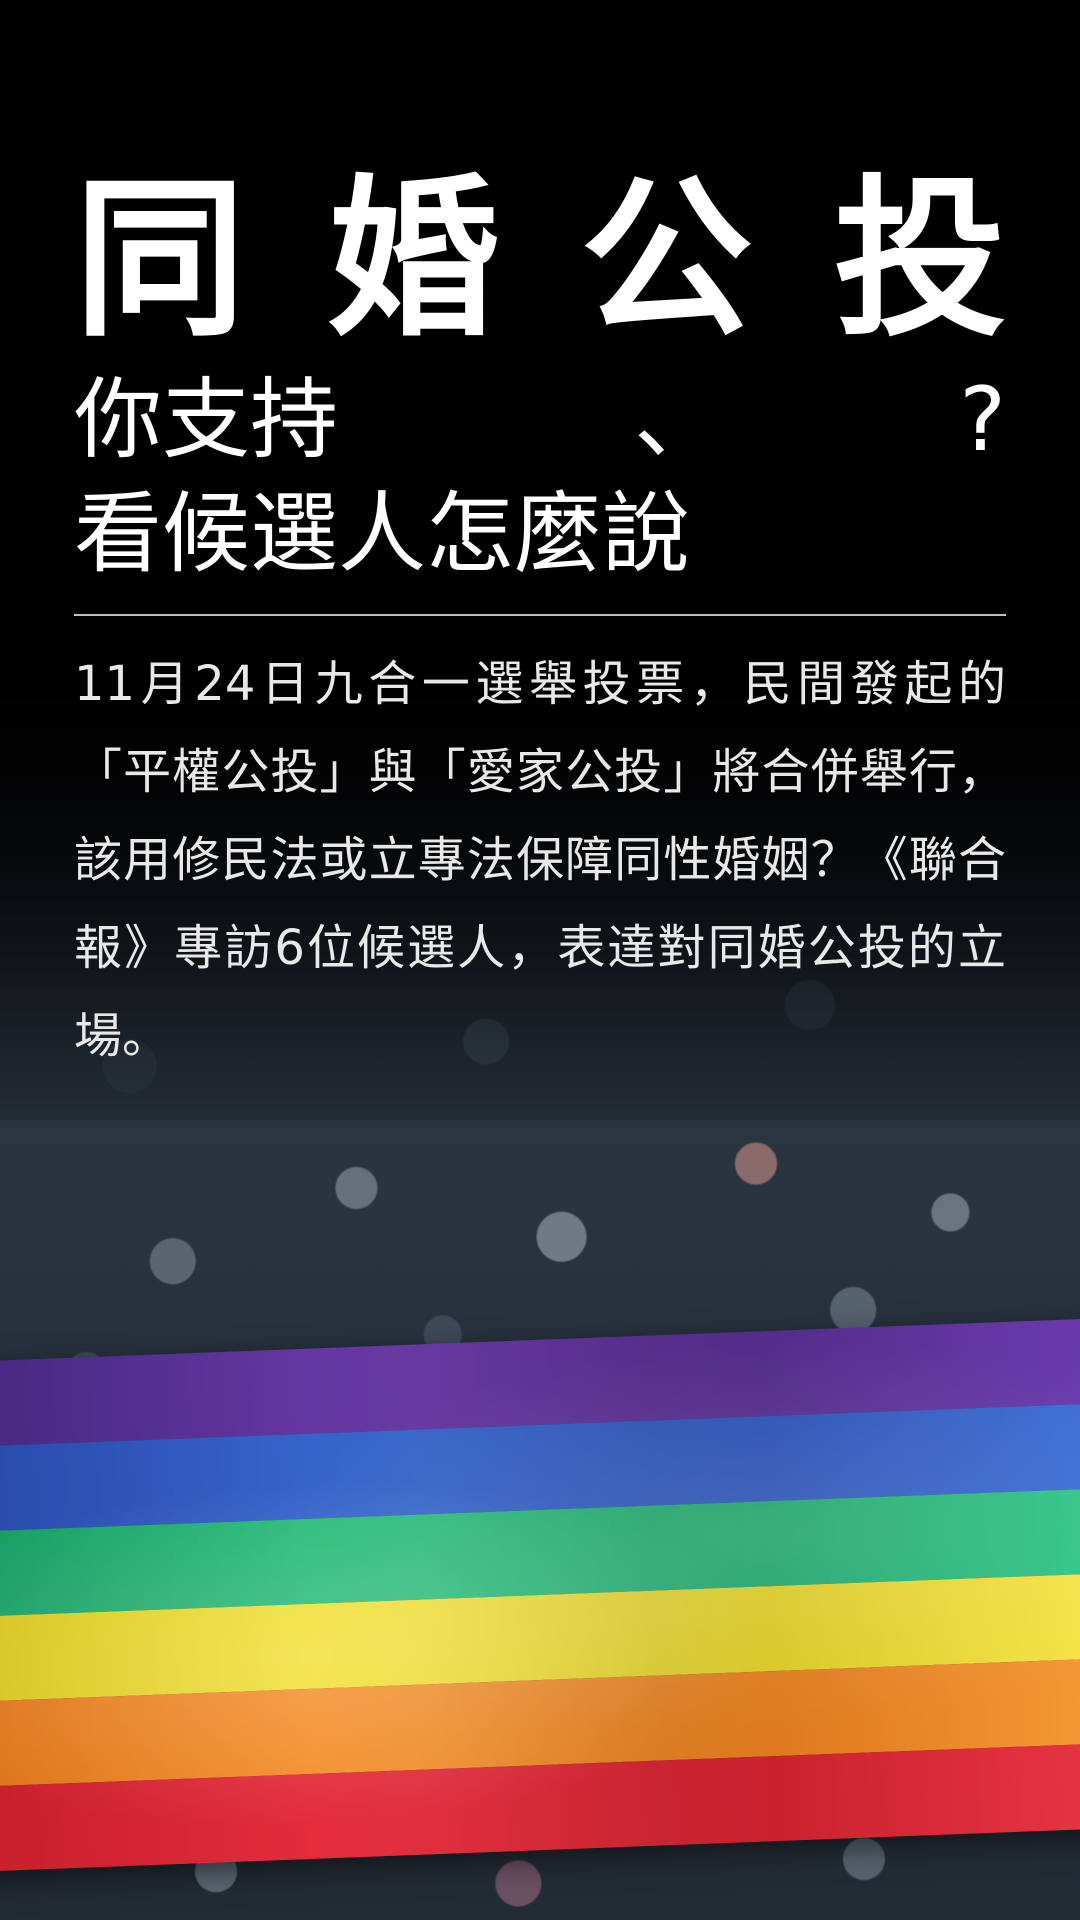 The image size is (1080, 1920). I want to click on divider, so click(540, 615).